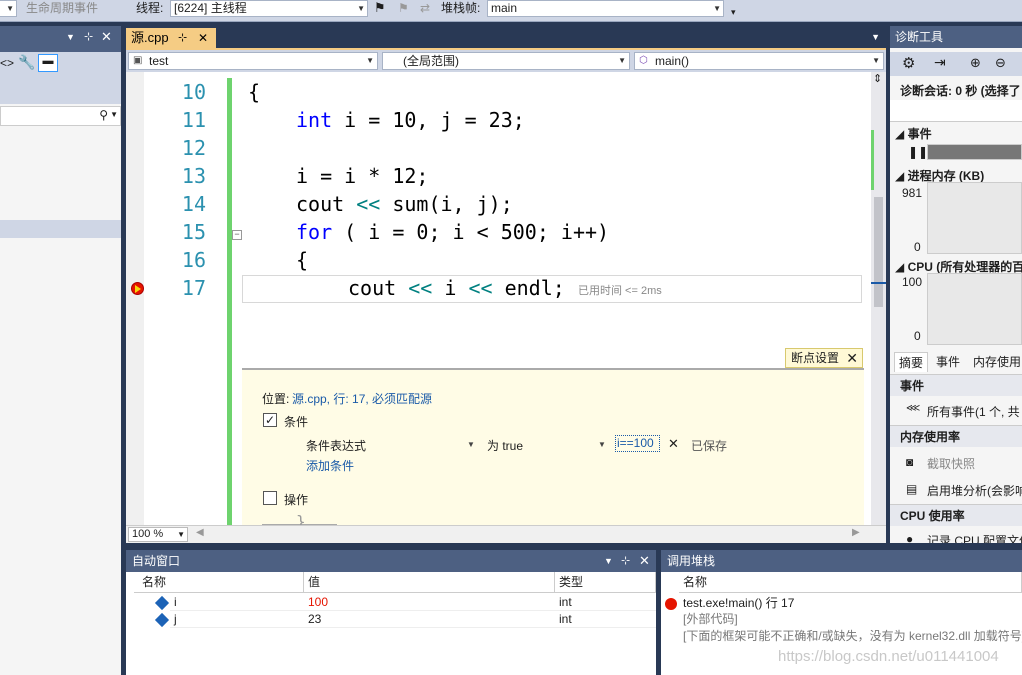 This screenshot has width=1022, height=675. What do you see at coordinates (229, 301) in the screenshot?
I see `change-tracking-bar` at bounding box center [229, 301].